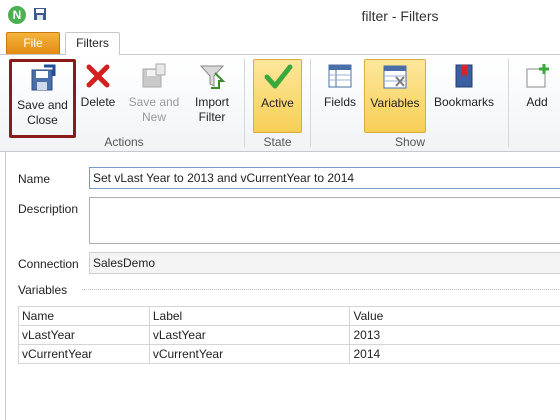 The height and width of the screenshot is (420, 560). What do you see at coordinates (395, 103) in the screenshot?
I see `variables-label: Variables` at bounding box center [395, 103].